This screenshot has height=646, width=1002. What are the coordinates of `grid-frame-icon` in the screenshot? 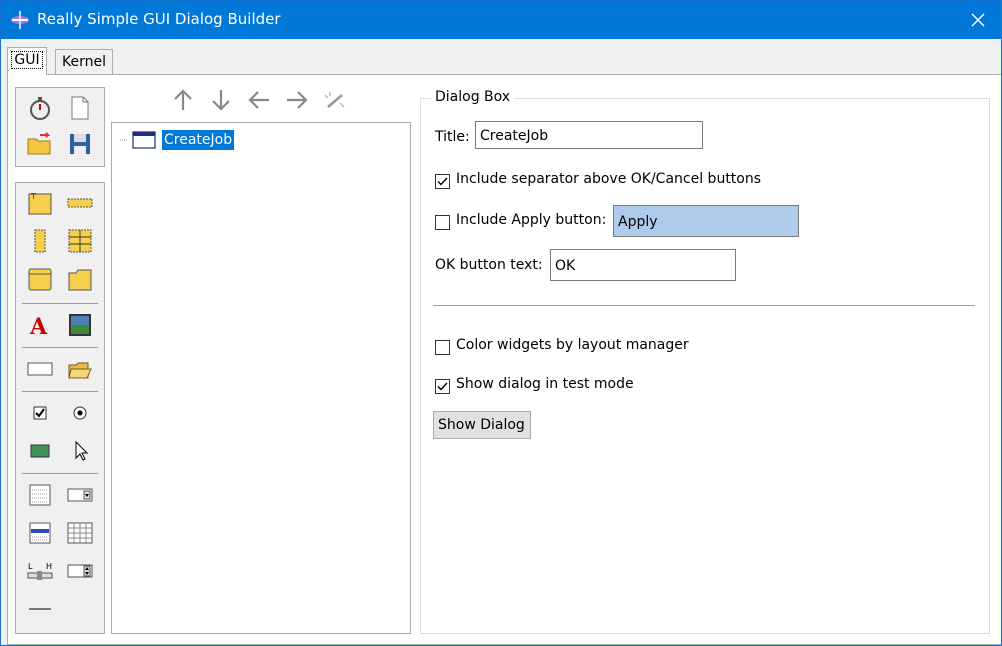 It's located at (80, 241).